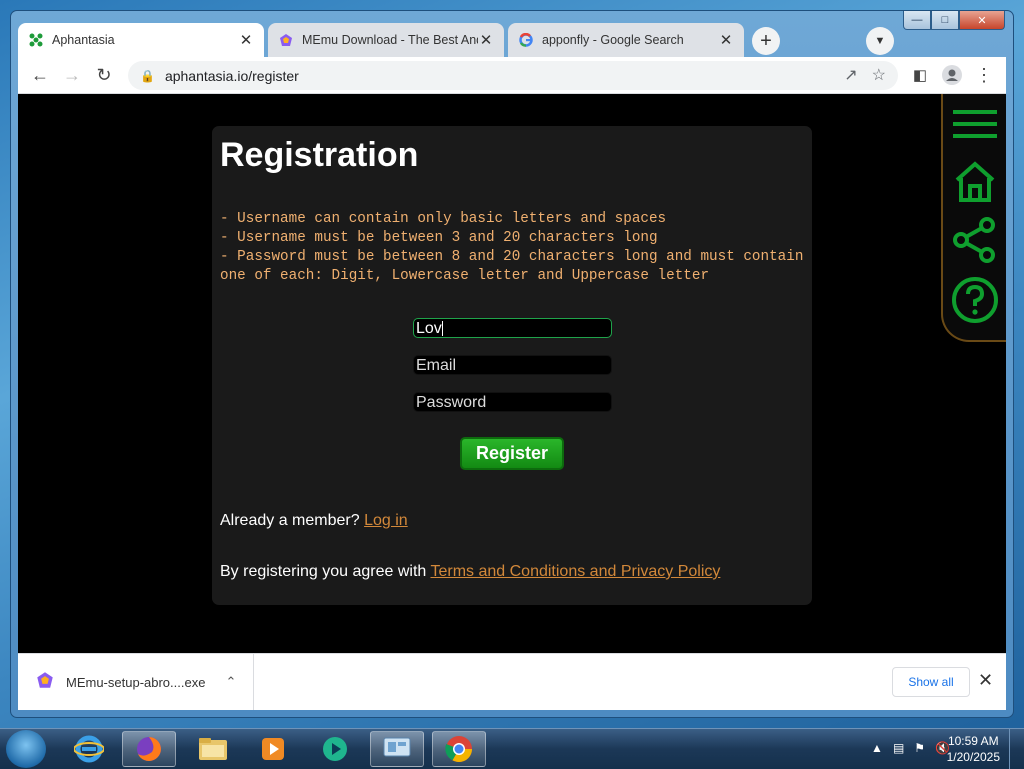 This screenshot has width=1024, height=769. I want to click on tab-search-button: ▼, so click(880, 41).